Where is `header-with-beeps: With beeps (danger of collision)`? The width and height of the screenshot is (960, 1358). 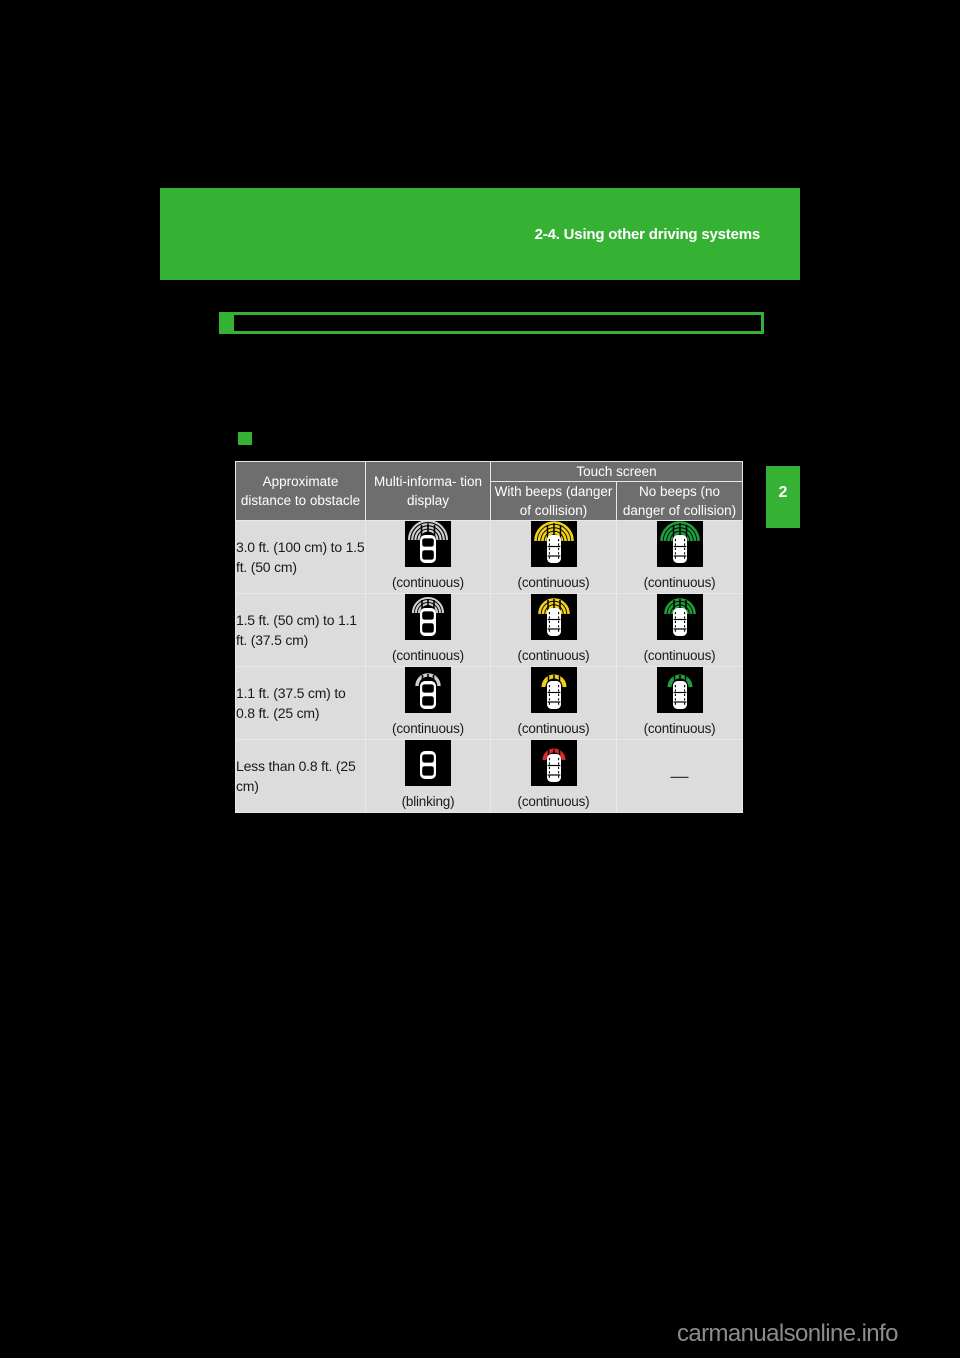
header-with-beeps: With beeps (danger of collision) is located at coordinates (553, 501).